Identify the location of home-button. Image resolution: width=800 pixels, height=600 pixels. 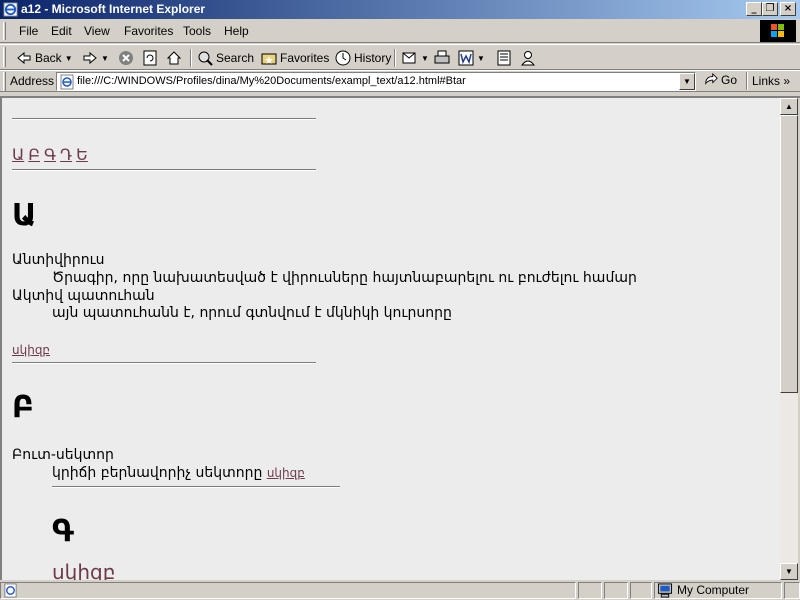
(174, 58).